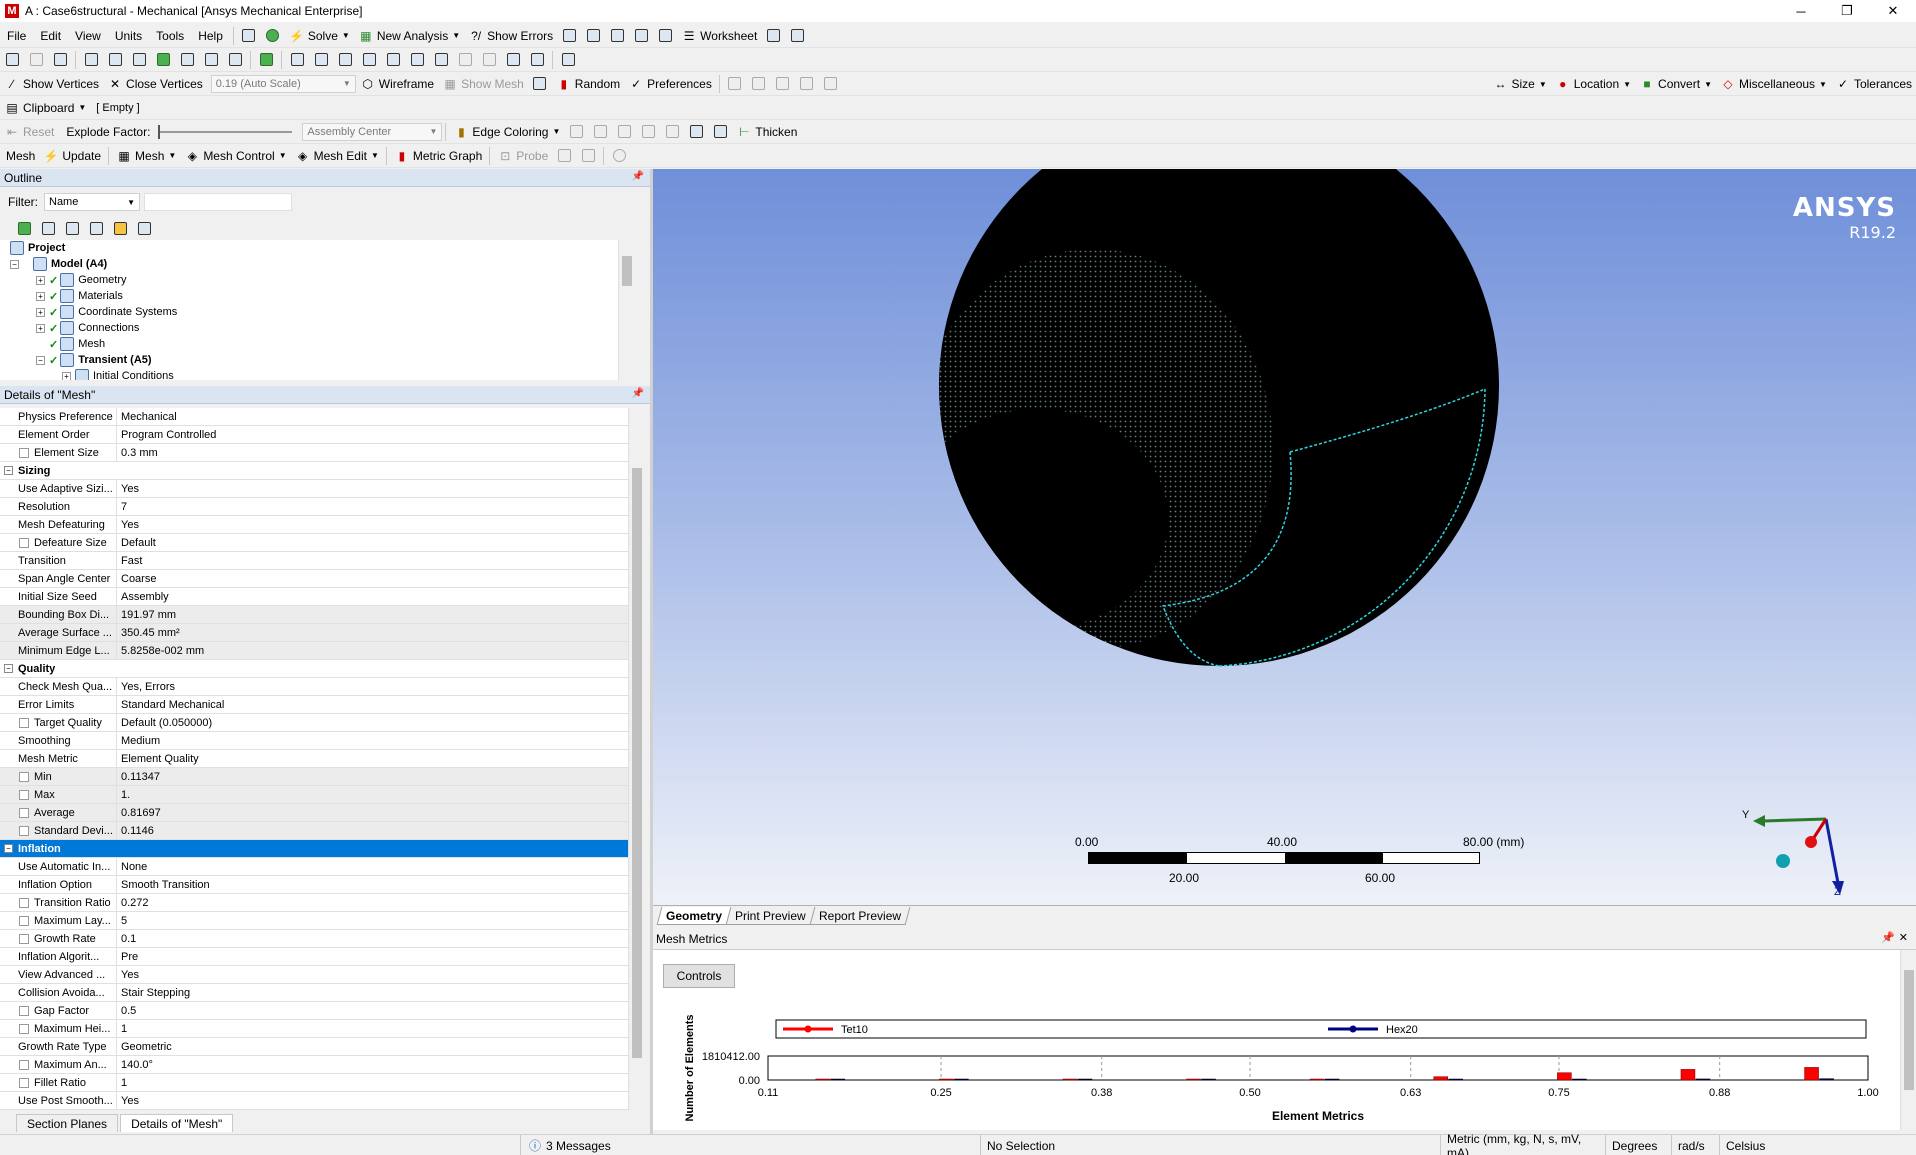 The height and width of the screenshot is (1155, 1916). I want to click on status-units: Metric (mm, kg, N, s, mV, mA), so click(1522, 1143).